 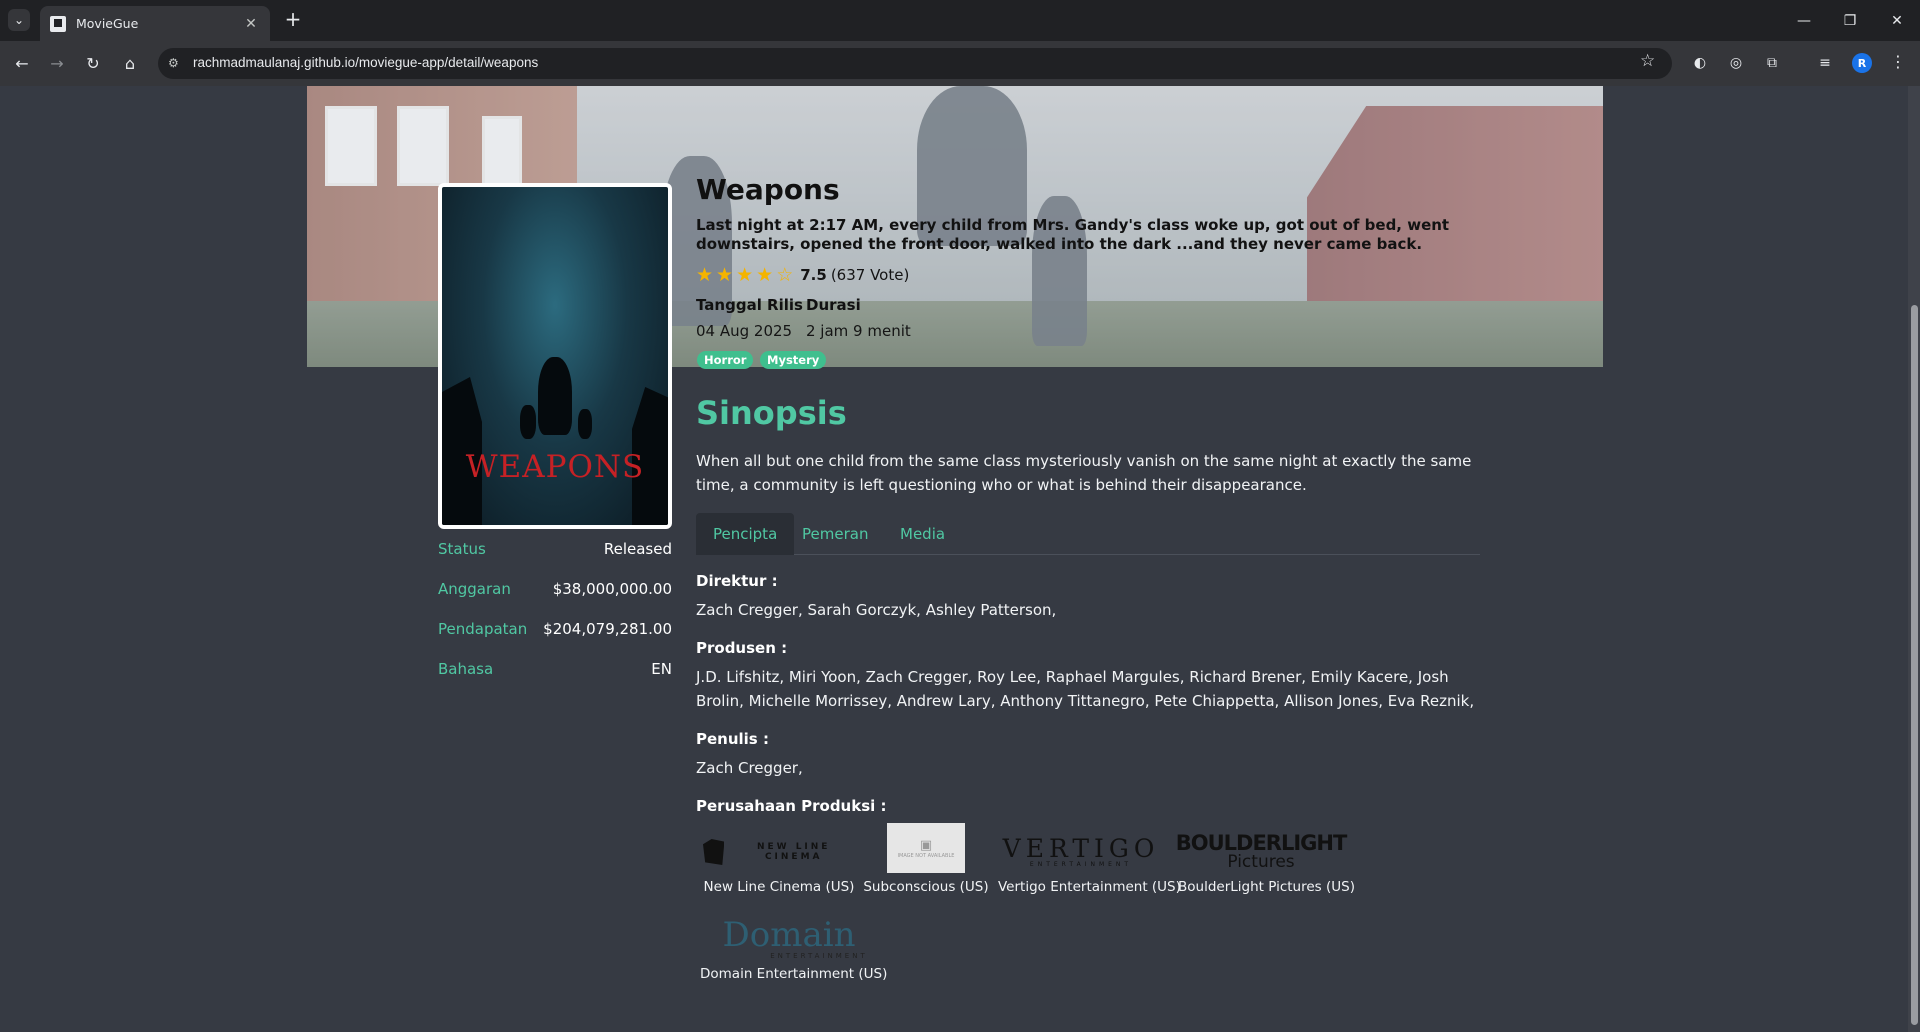 What do you see at coordinates (1081, 850) in the screenshot?
I see `company-logo: VERTIGO ENTERTAINMENT` at bounding box center [1081, 850].